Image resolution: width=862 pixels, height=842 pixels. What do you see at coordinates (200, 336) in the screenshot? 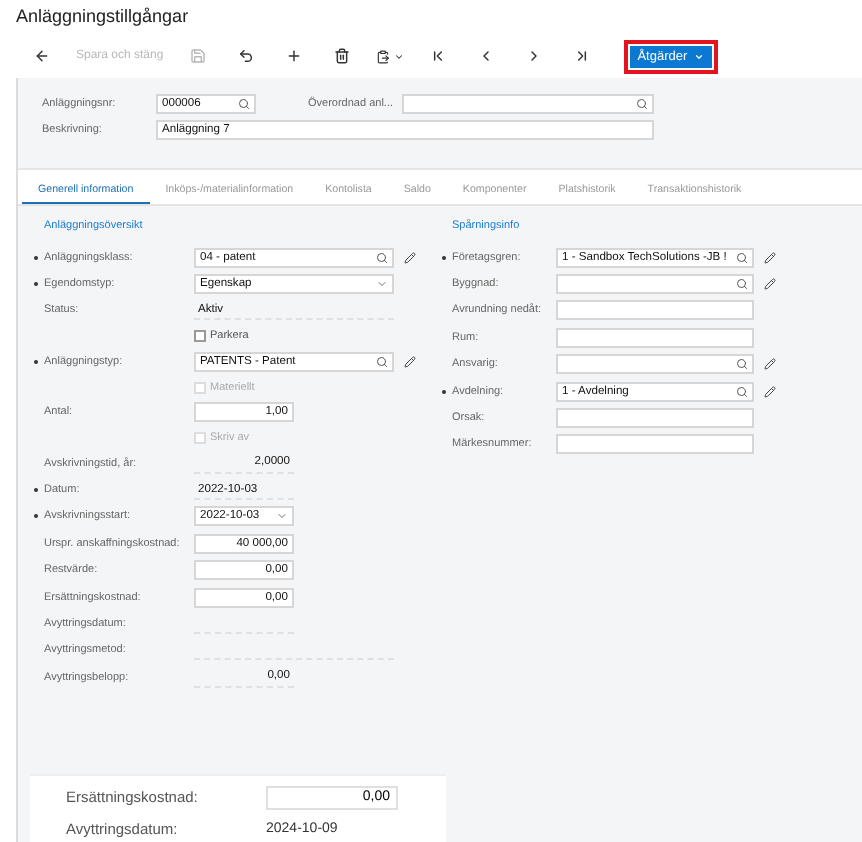
I see `checkbox` at bounding box center [200, 336].